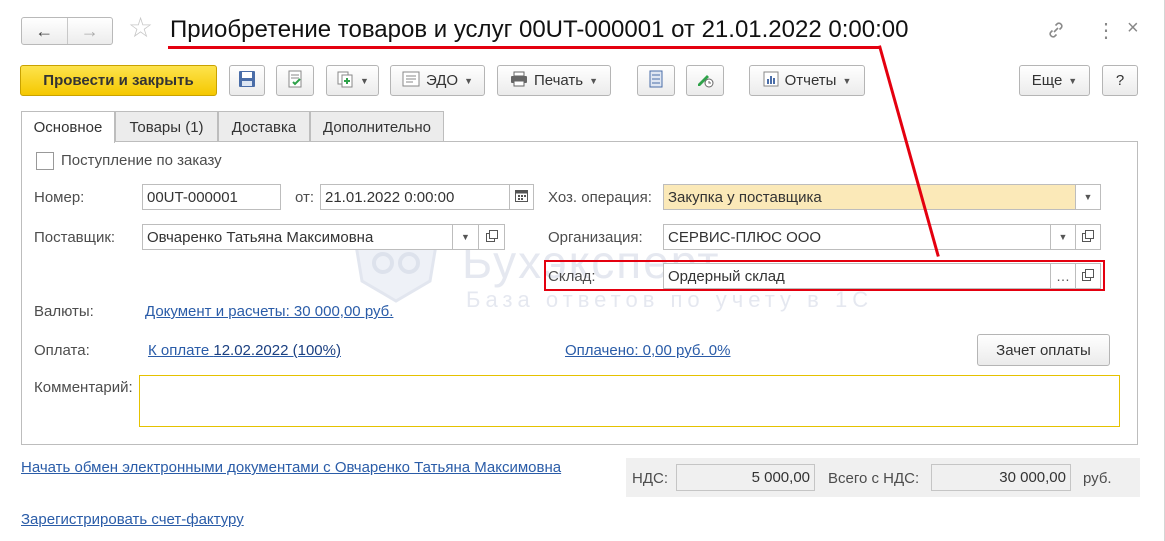  I want to click on total-value: 30 000,00, so click(1001, 477).